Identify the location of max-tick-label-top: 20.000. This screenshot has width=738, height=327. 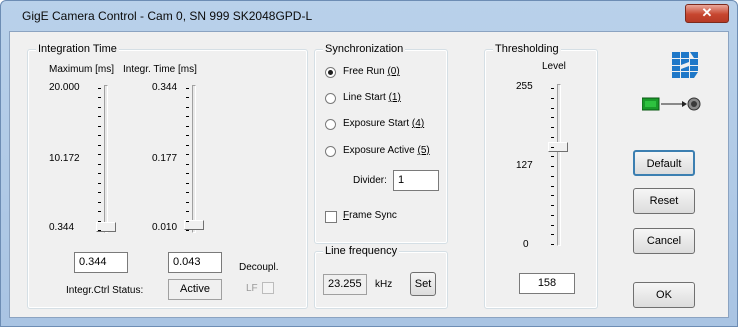
(64, 87).